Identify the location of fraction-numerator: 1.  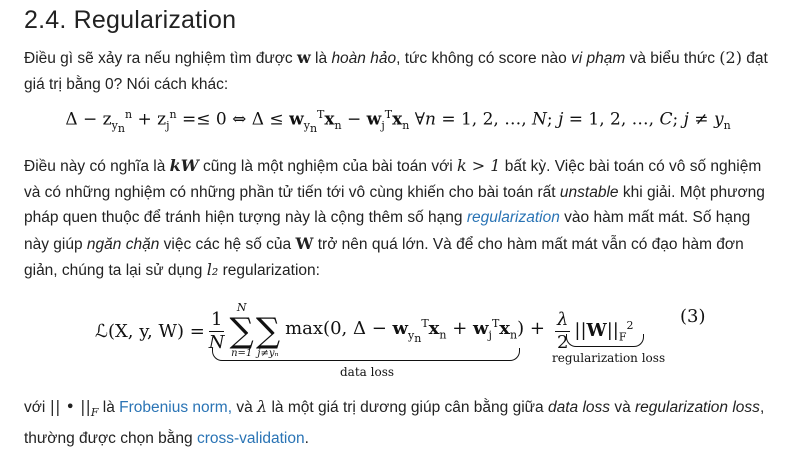
(216, 320).